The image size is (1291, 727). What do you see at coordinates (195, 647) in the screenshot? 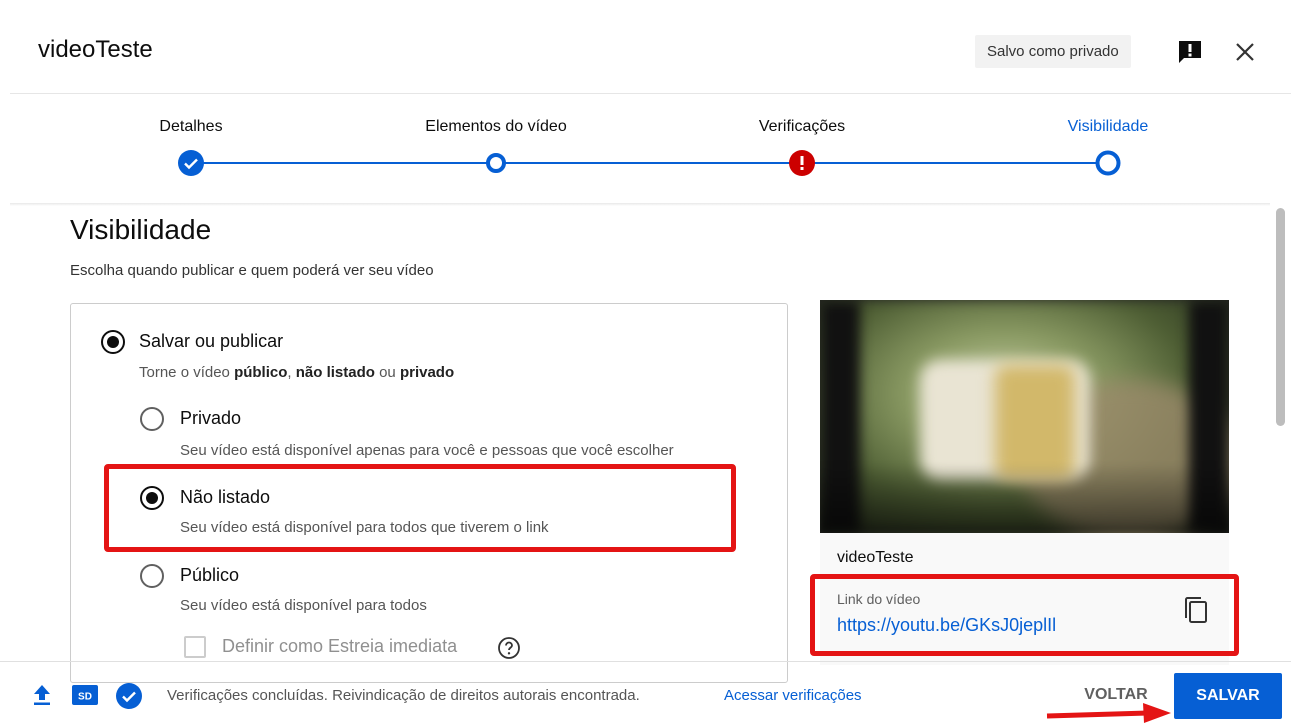
I see `premiere-checkbox` at bounding box center [195, 647].